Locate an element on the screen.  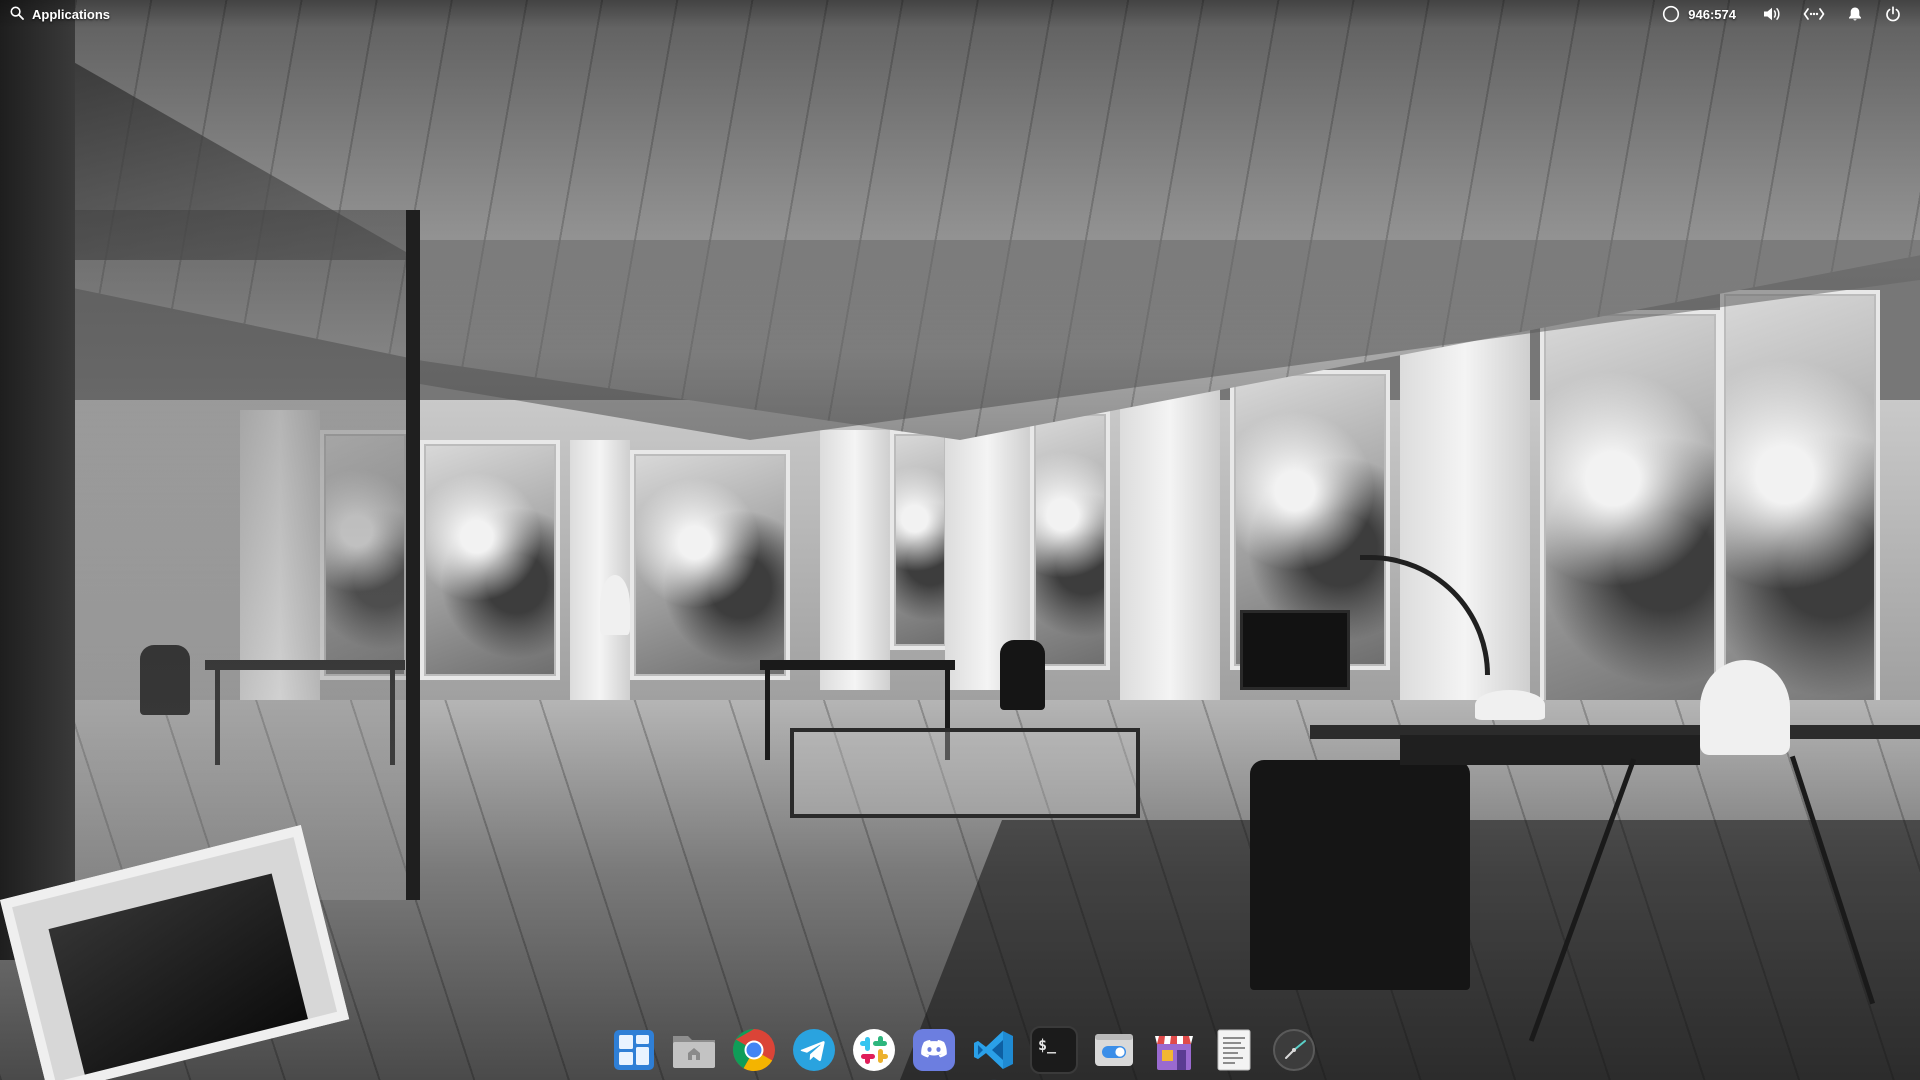
terminal-icon: $_ is located at coordinates (1054, 1050).